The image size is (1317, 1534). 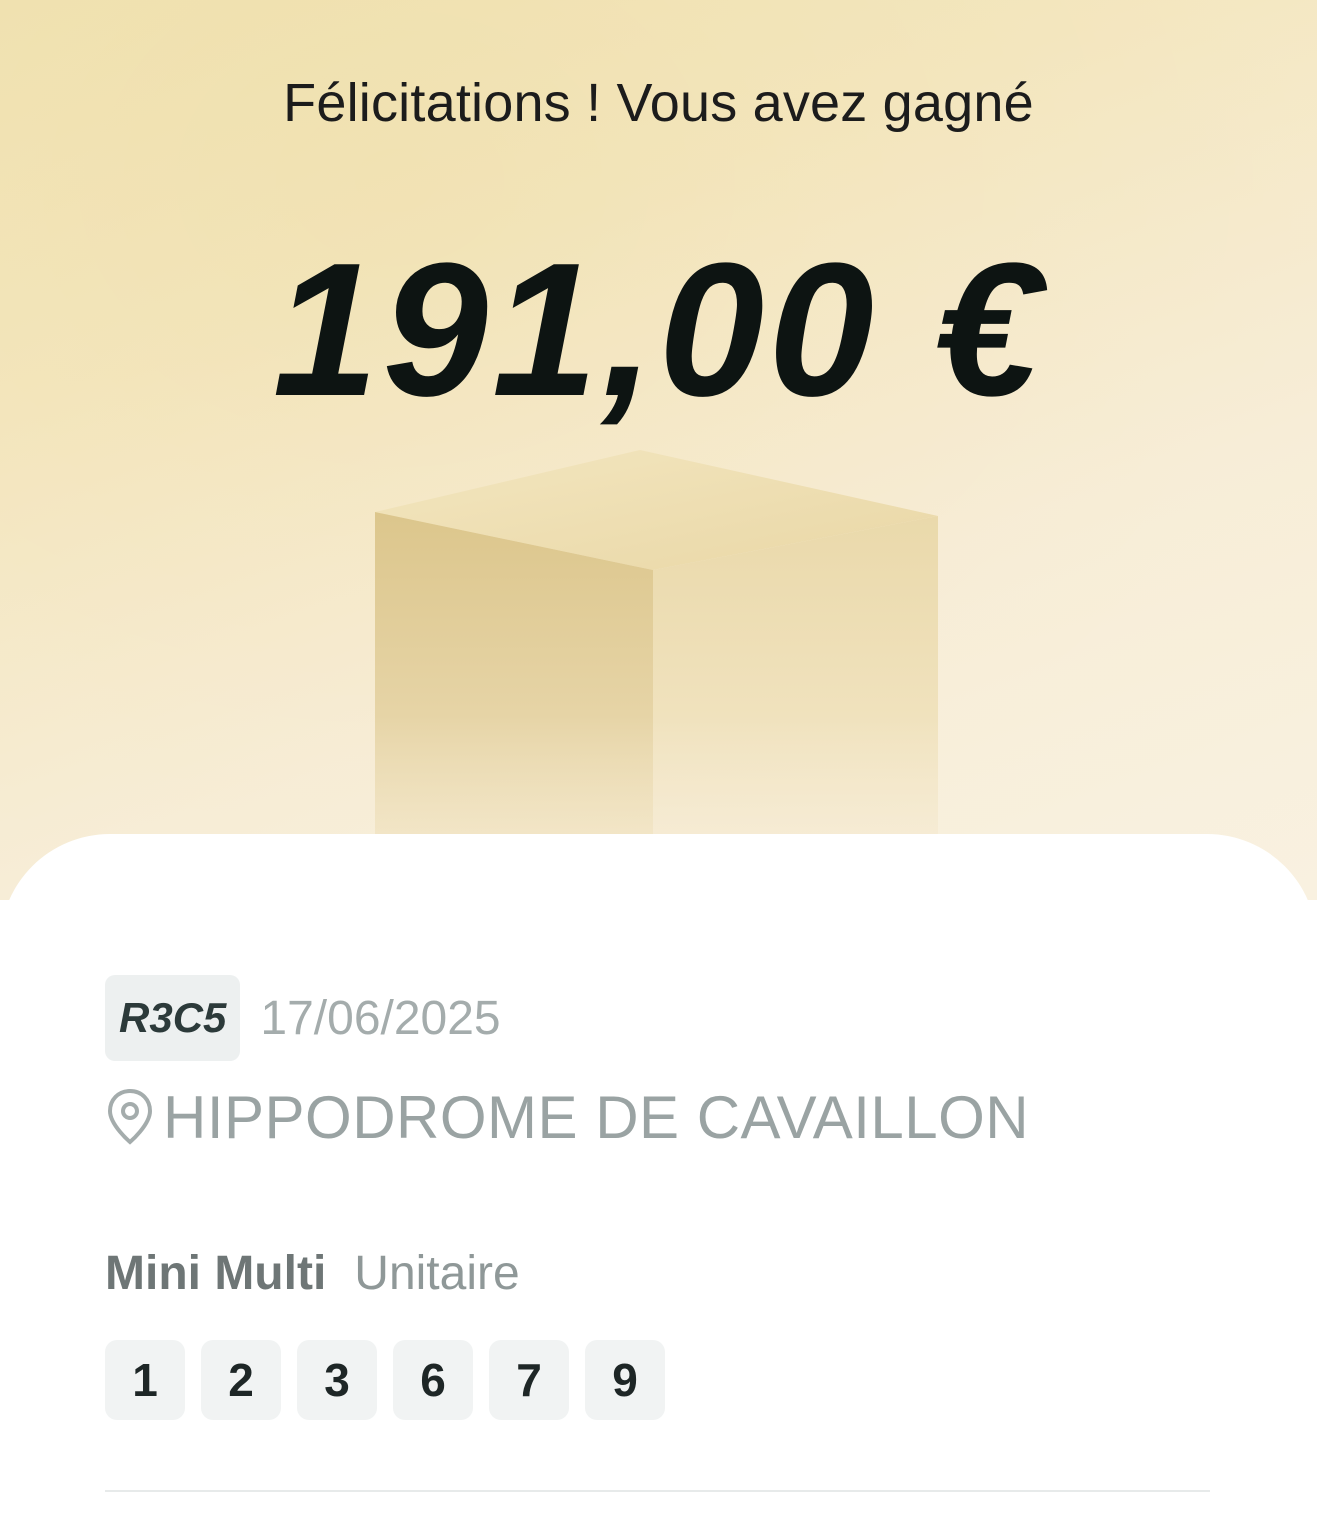 I want to click on location-pin-icon, so click(x=130, y=1117).